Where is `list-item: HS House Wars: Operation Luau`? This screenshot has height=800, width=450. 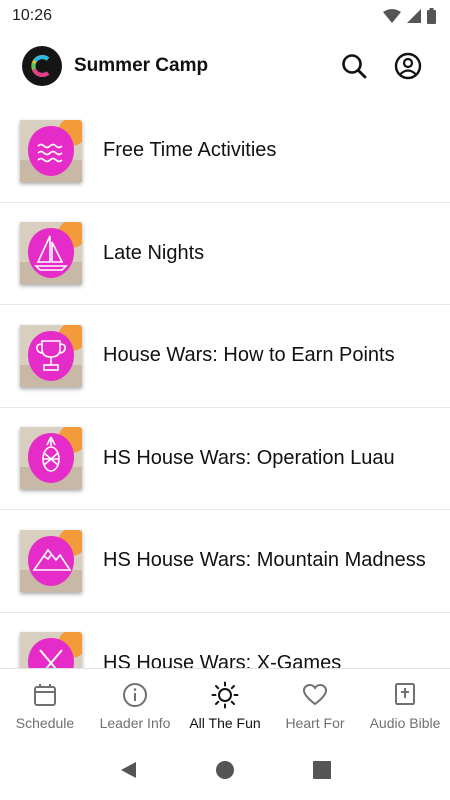 list-item: HS House Wars: Operation Luau is located at coordinates (225, 459).